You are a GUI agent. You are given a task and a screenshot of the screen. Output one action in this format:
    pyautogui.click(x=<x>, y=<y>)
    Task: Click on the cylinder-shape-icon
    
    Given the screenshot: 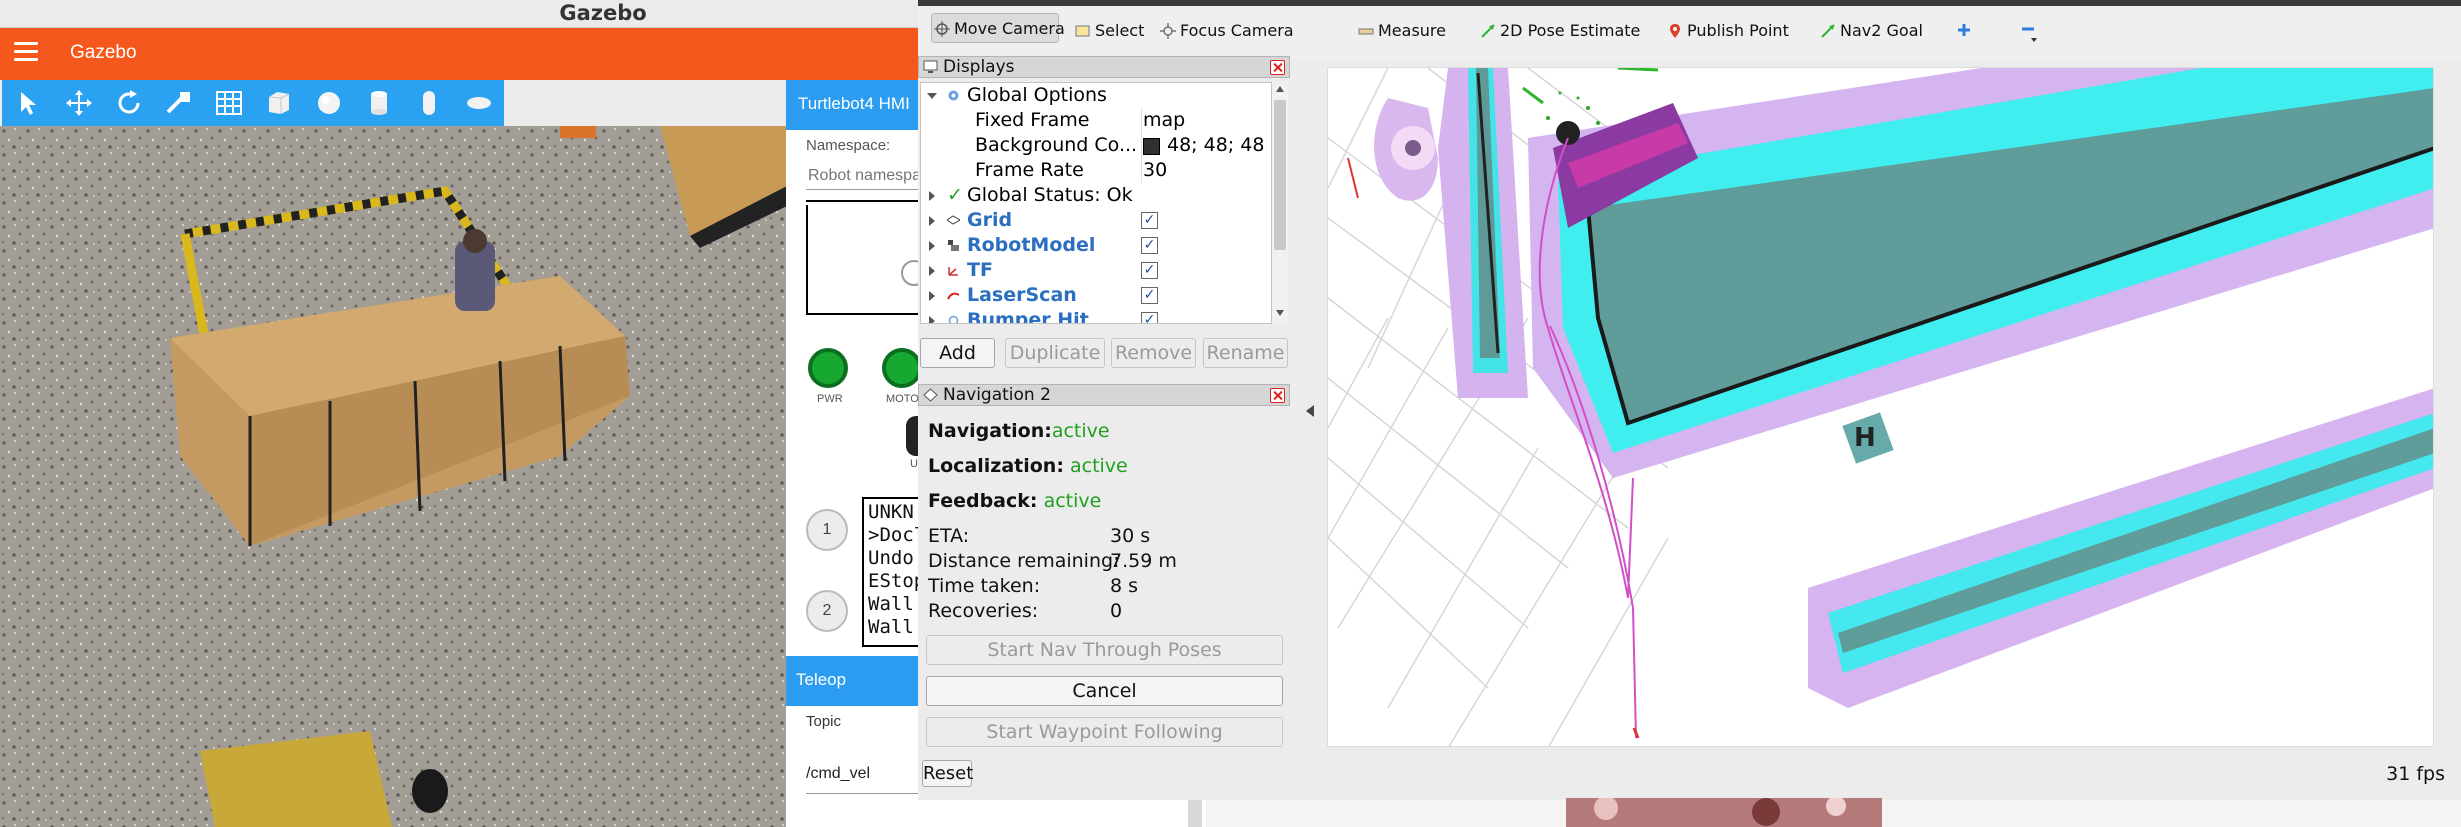 What is the action you would take?
    pyautogui.click(x=379, y=103)
    